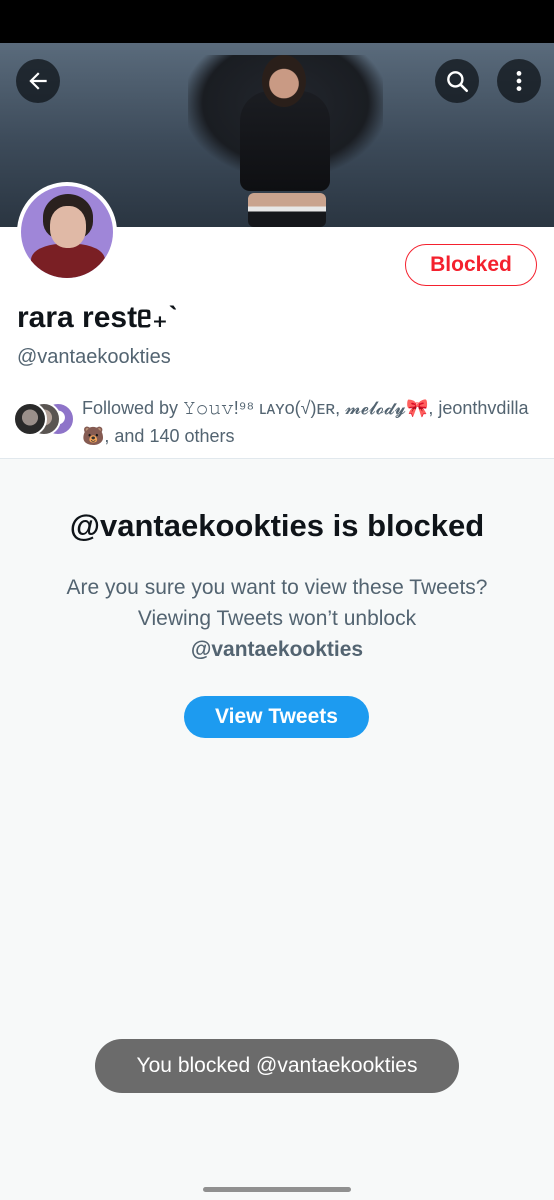  I want to click on followers-you-know-avatars, so click(45, 419).